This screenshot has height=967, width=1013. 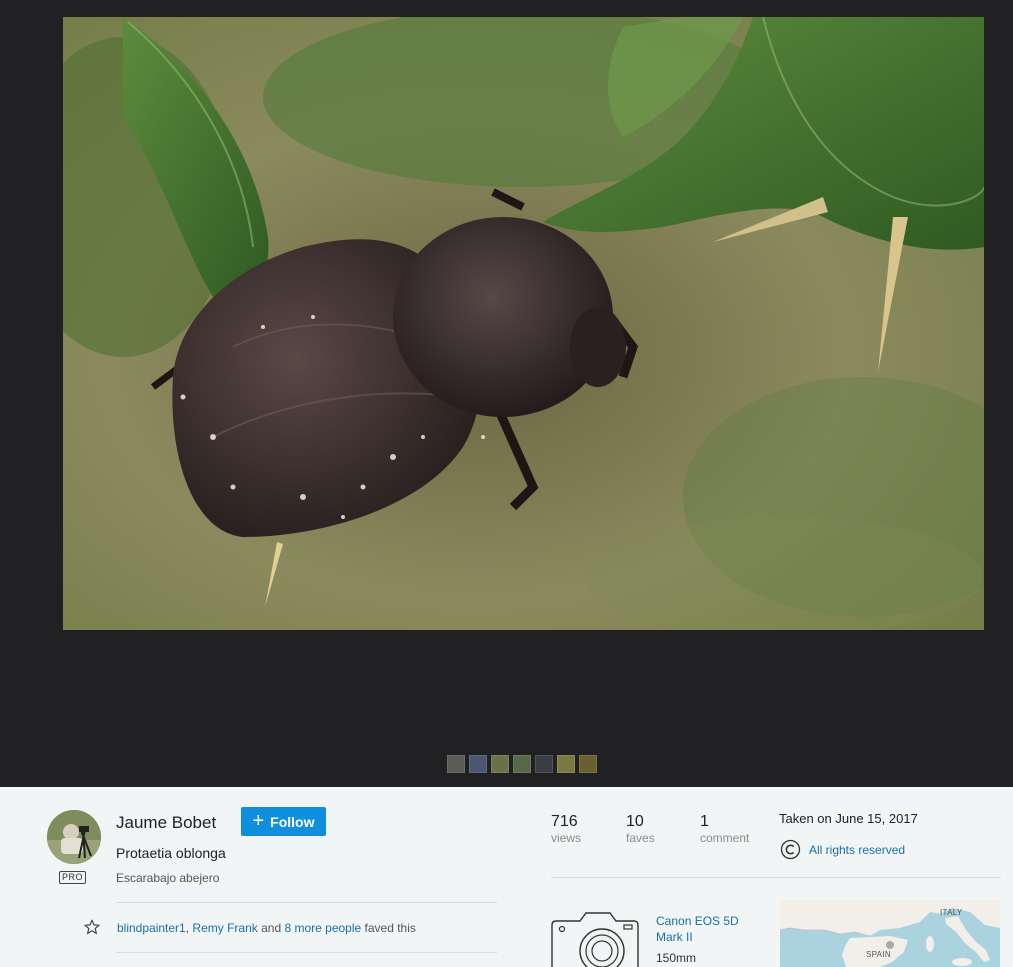 I want to click on avatar, so click(x=74, y=837).